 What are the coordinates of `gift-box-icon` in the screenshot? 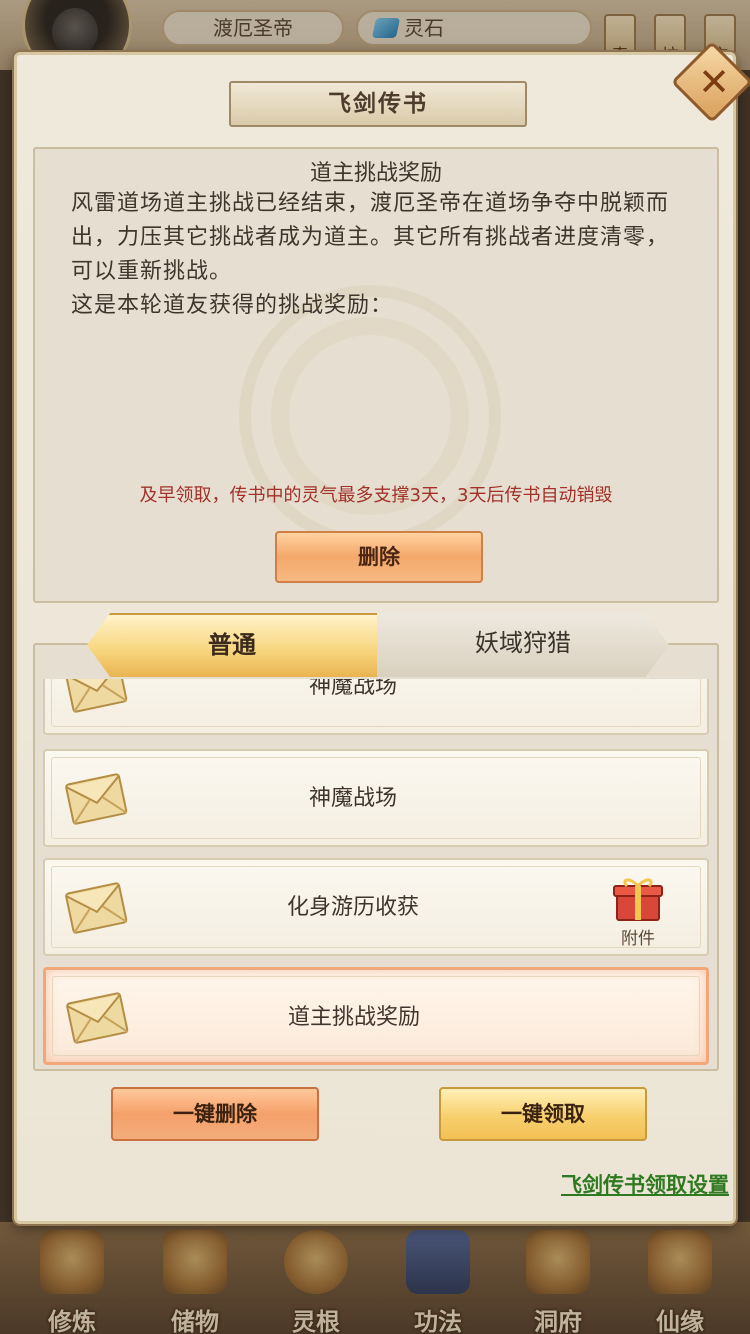 It's located at (638, 898).